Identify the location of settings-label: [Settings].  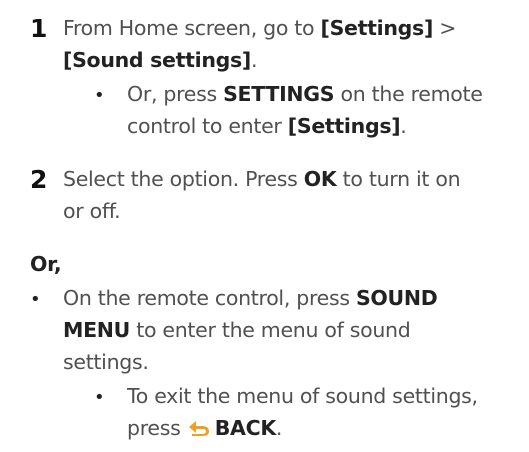
(377, 28).